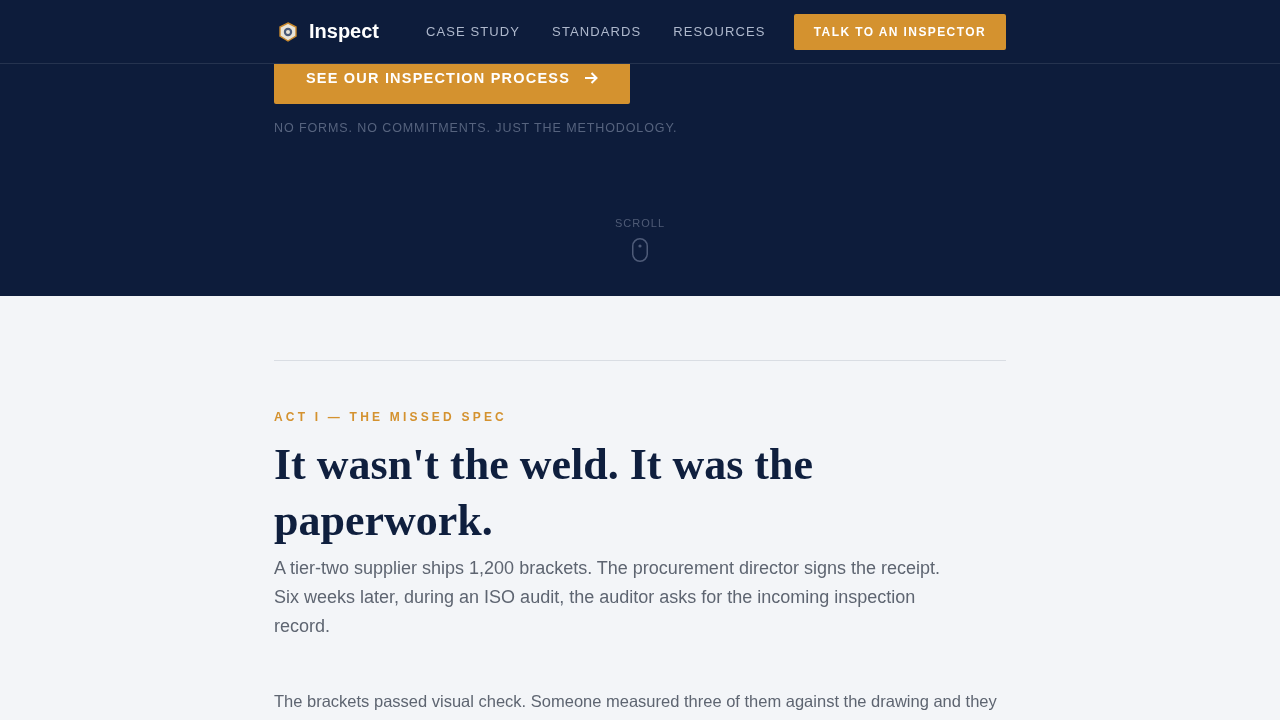 The image size is (1280, 720). What do you see at coordinates (640, 223) in the screenshot?
I see `scroll-hint: SCROLL` at bounding box center [640, 223].